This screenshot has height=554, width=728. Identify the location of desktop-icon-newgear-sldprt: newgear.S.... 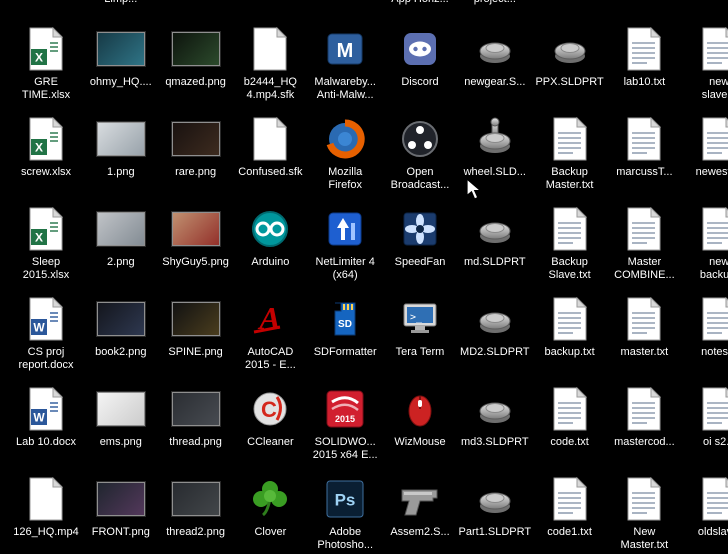
(495, 57).